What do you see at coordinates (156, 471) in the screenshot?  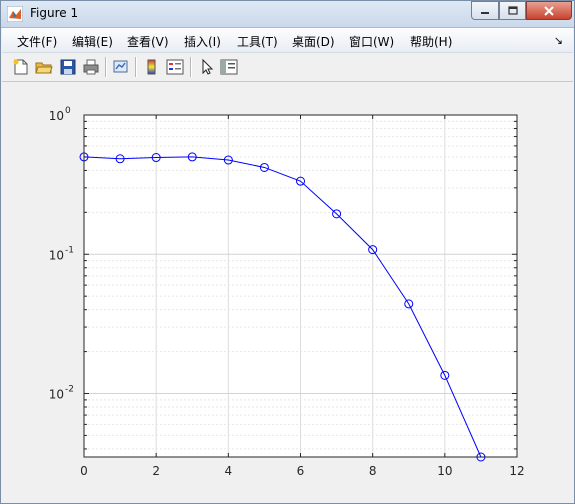 I see `x-tick-label: 2` at bounding box center [156, 471].